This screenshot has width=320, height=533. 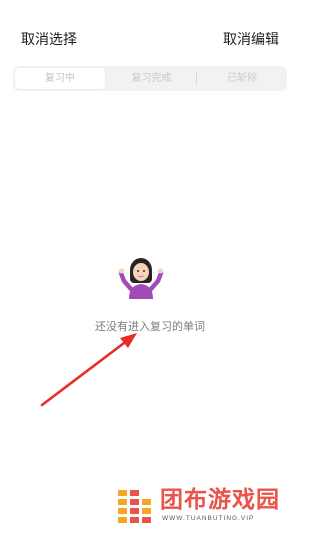 I want to click on cancel-edit-button: 取消编辑, so click(x=251, y=40).